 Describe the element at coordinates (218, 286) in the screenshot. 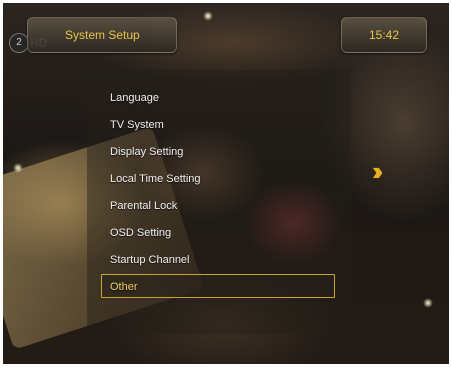

I see `menu-item-other: Other` at that location.